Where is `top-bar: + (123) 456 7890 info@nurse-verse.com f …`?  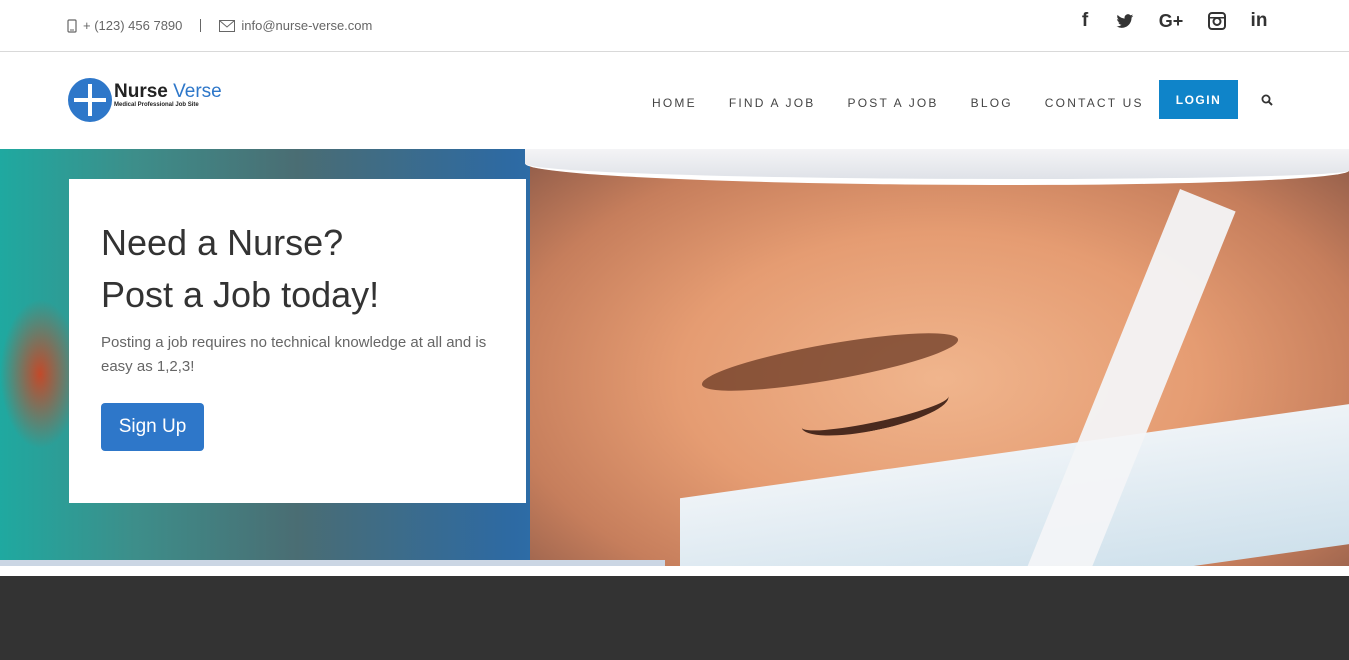 top-bar: + (123) 456 7890 info@nurse-verse.com f … is located at coordinates (674, 26).